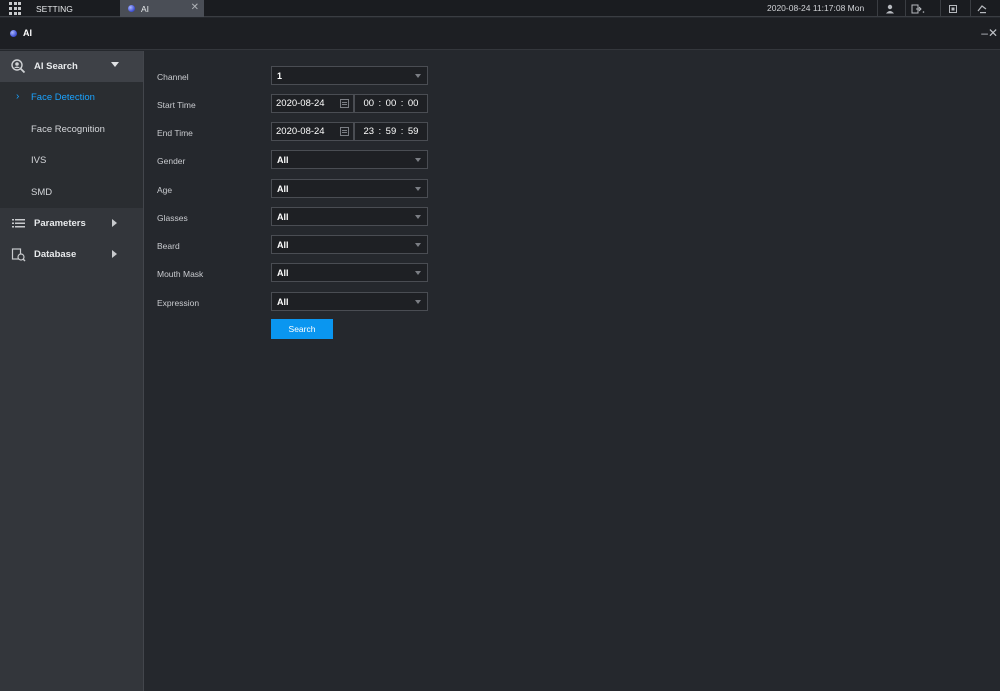  Describe the element at coordinates (172, 218) in the screenshot. I see `glasses-label: Glasses` at that location.